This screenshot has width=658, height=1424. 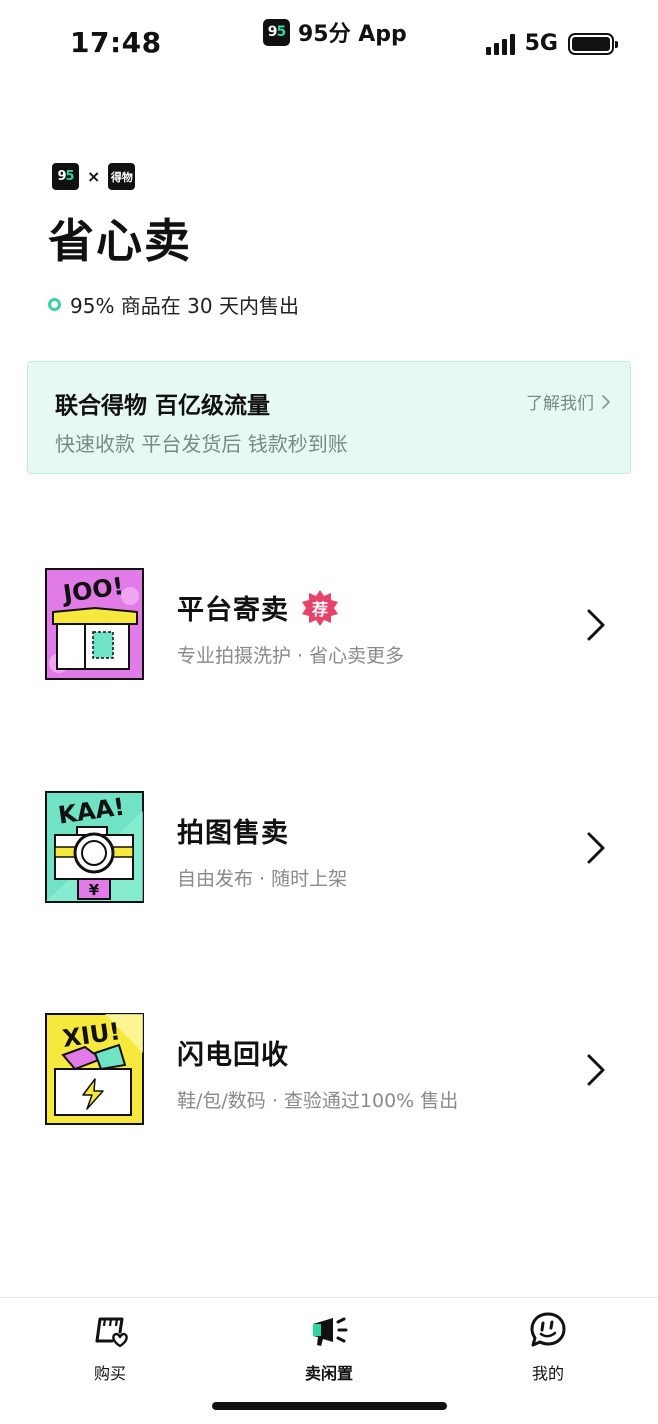 What do you see at coordinates (547, 1373) in the screenshot?
I see `tab-label: 我的` at bounding box center [547, 1373].